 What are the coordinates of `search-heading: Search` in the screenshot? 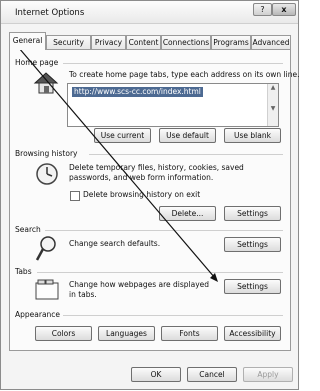 It's located at (28, 229).